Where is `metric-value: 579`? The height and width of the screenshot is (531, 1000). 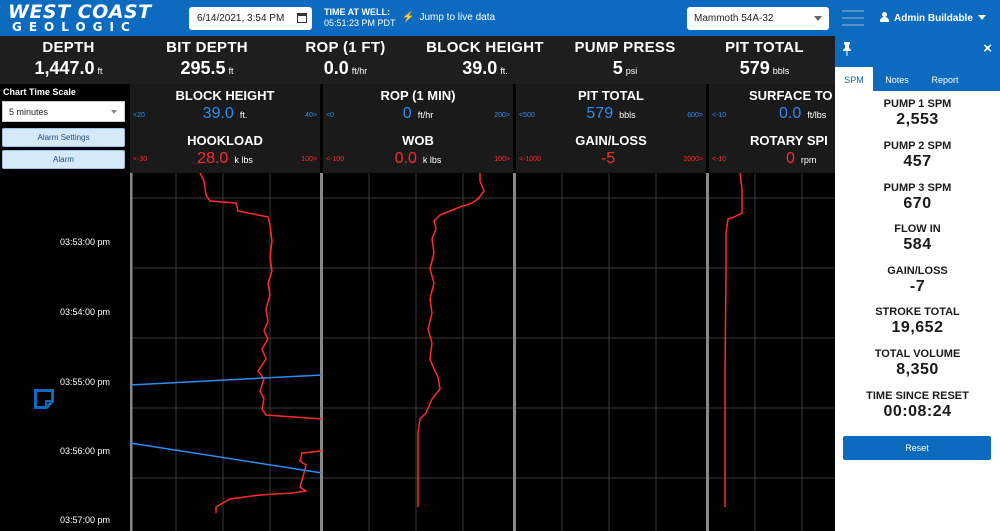 metric-value: 579 is located at coordinates (754, 68).